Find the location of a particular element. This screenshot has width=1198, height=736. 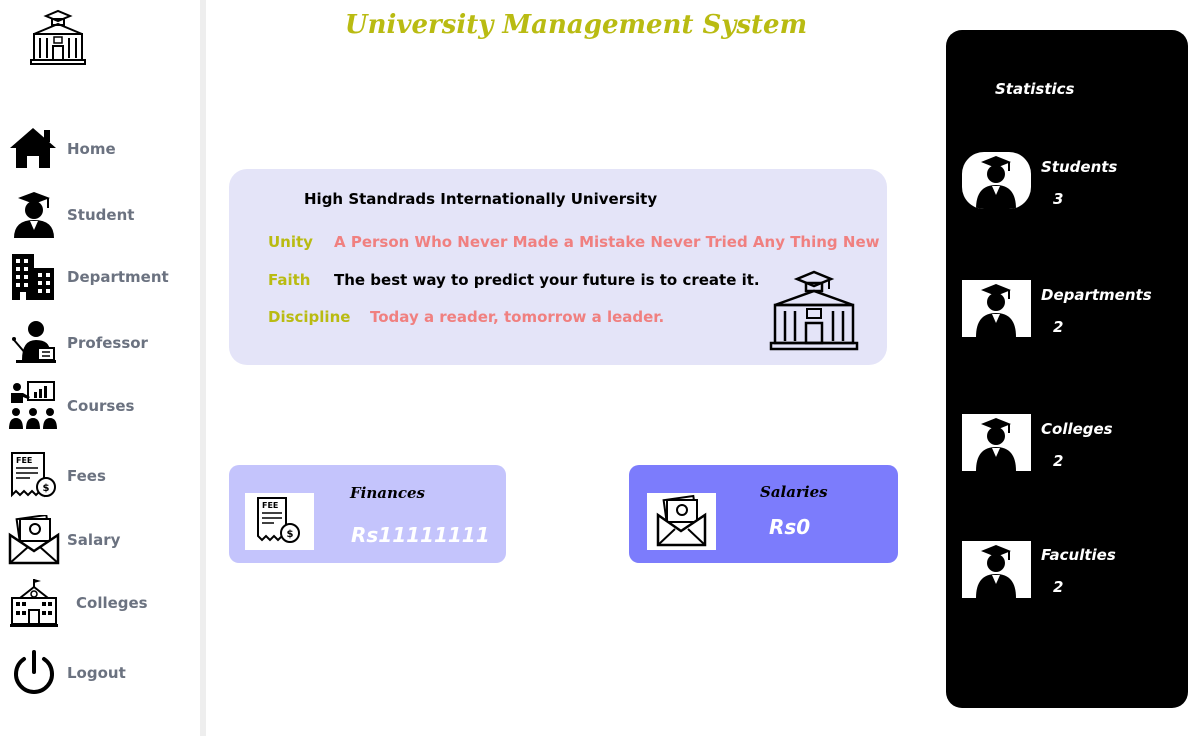

finances-value: Rs11111111 is located at coordinates (420, 535).